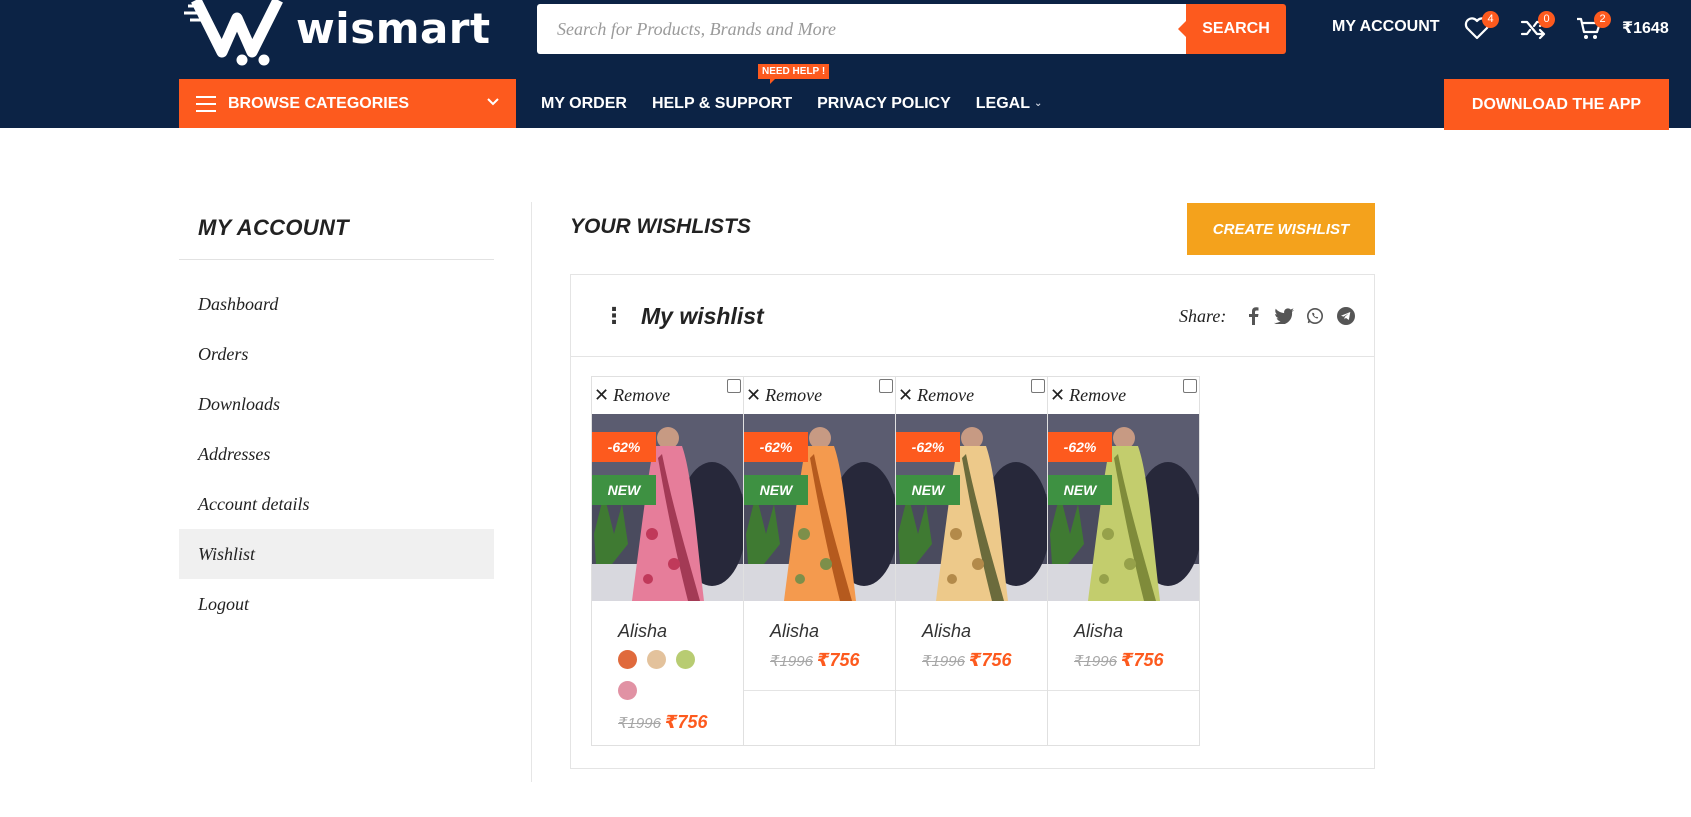 This screenshot has width=1691, height=817. Describe the element at coordinates (794, 74) in the screenshot. I see `need-help-badge: NEED HELP !` at that location.